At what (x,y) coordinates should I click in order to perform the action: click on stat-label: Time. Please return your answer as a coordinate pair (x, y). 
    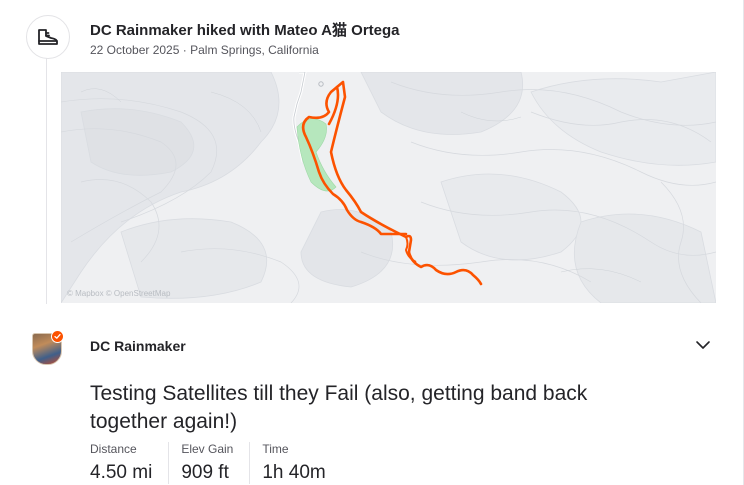
    Looking at the image, I should click on (275, 449).